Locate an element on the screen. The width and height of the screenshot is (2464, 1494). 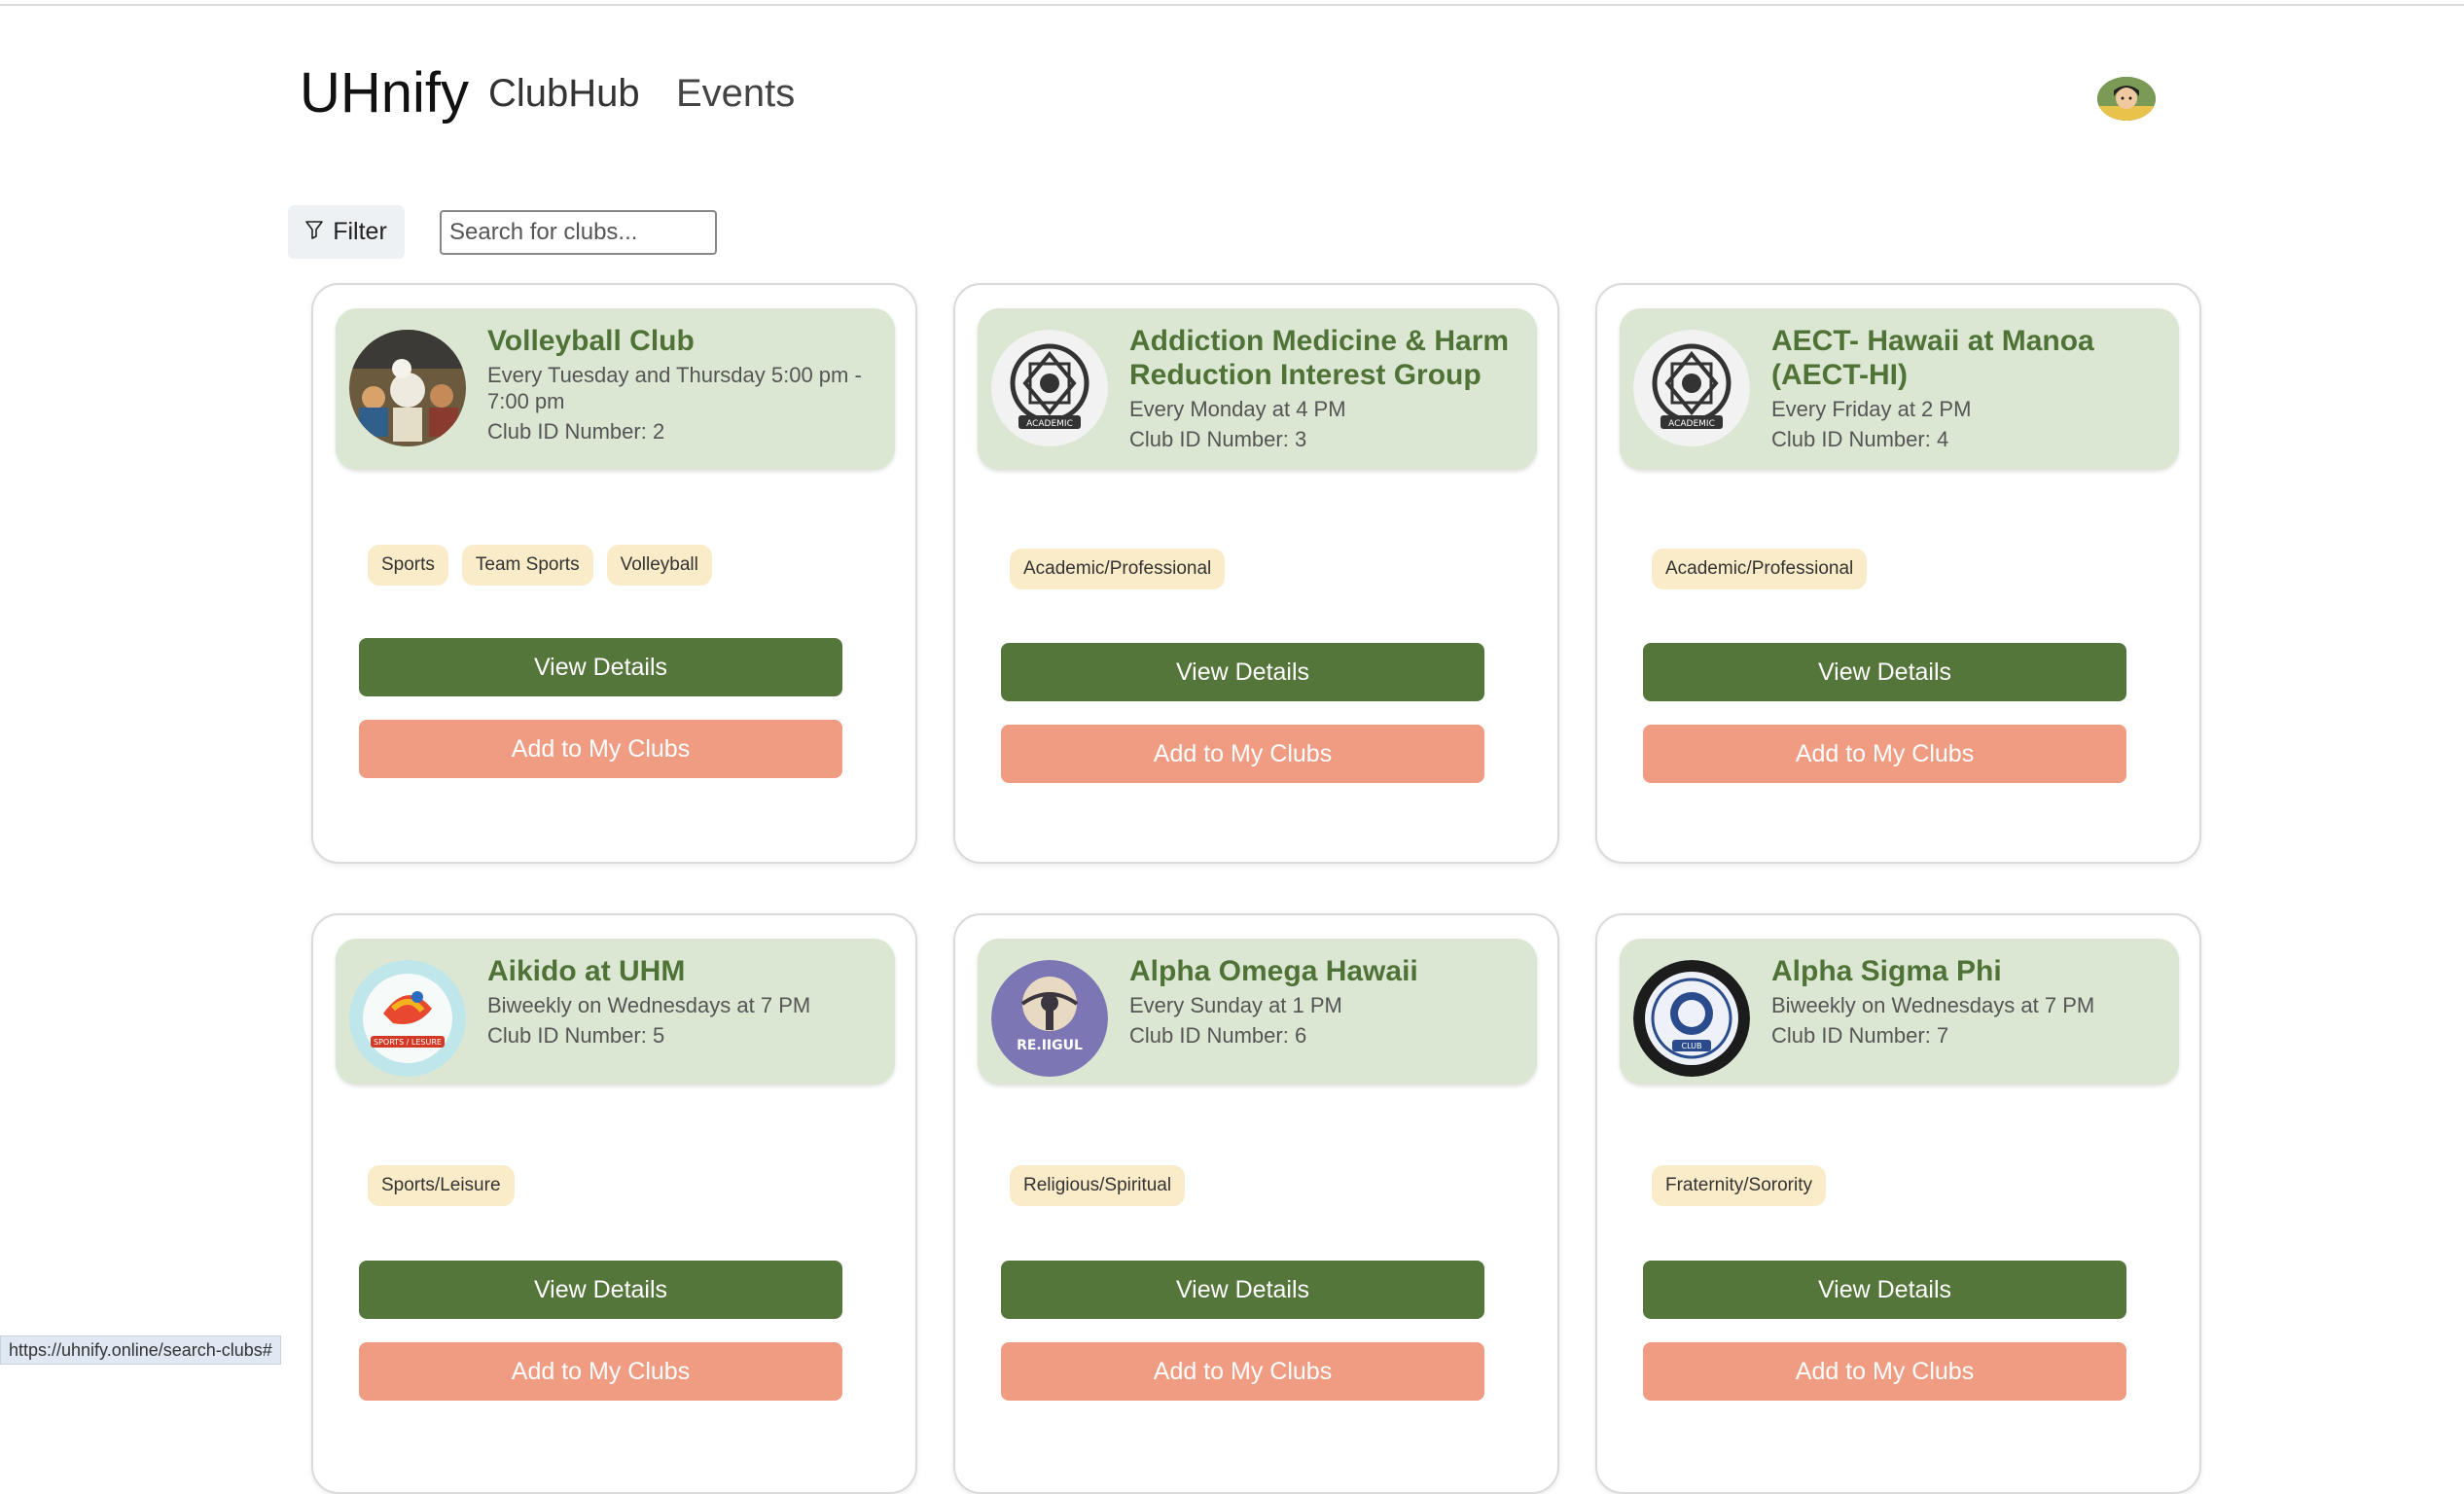
club-tags: Religious/Spiritual is located at coordinates (1098, 1185).